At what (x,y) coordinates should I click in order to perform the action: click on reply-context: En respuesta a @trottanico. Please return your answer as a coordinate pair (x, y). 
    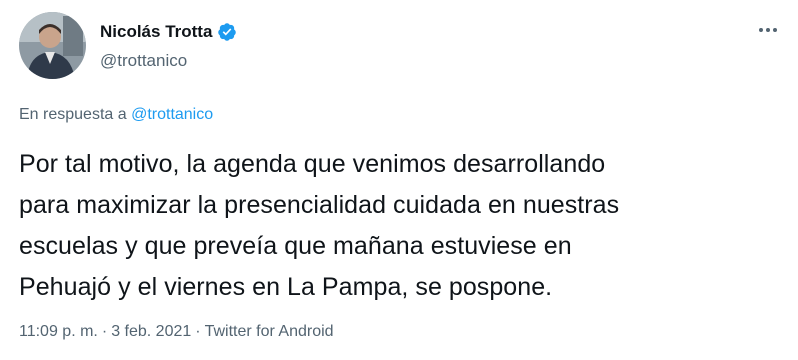
    Looking at the image, I should click on (116, 115).